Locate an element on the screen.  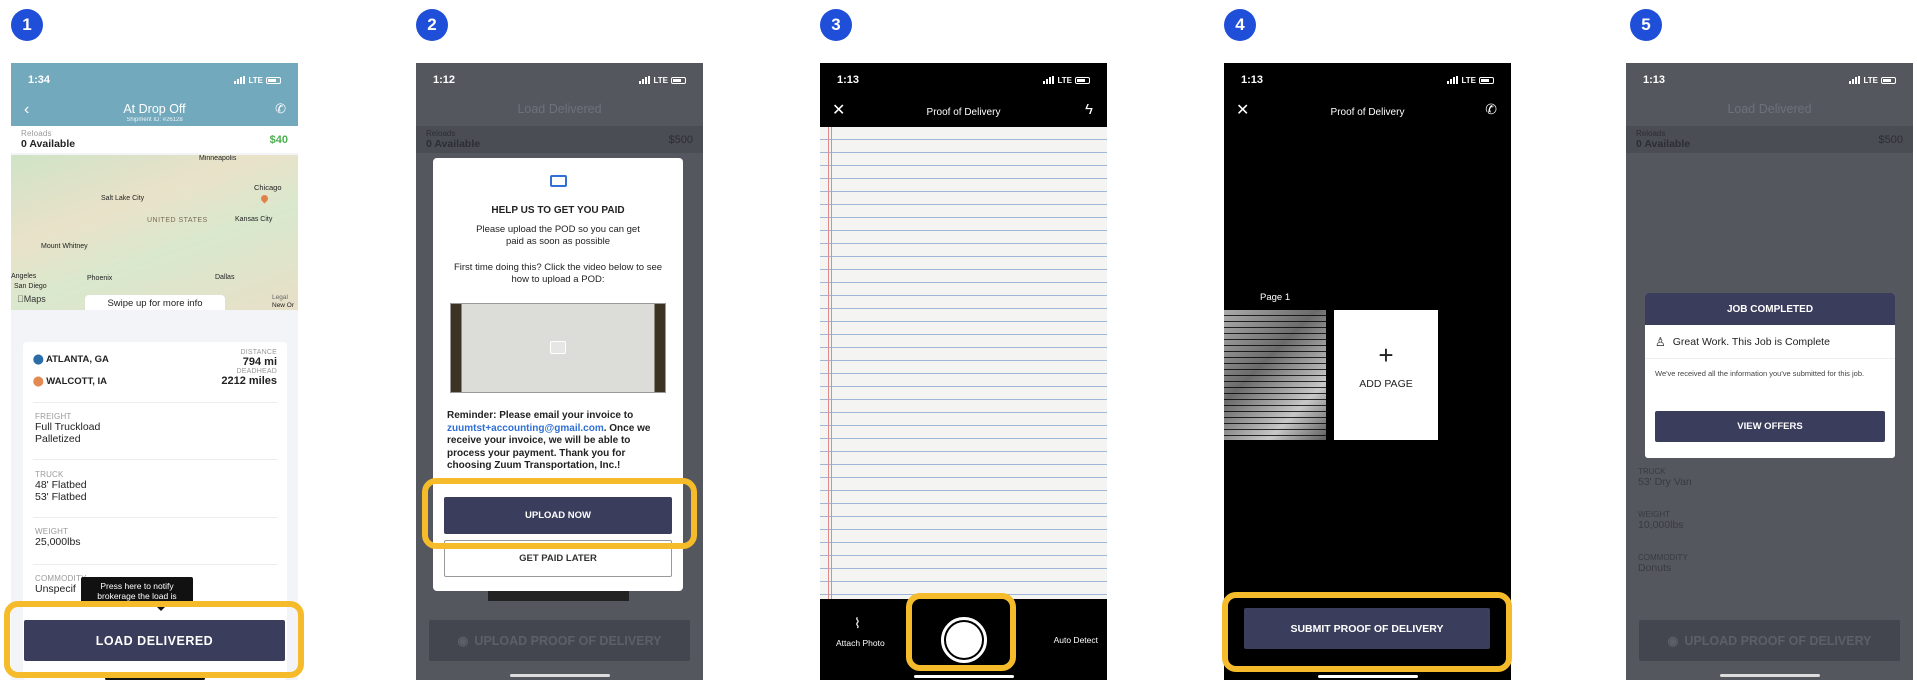
status-time: 1:34 is located at coordinates (39, 80).